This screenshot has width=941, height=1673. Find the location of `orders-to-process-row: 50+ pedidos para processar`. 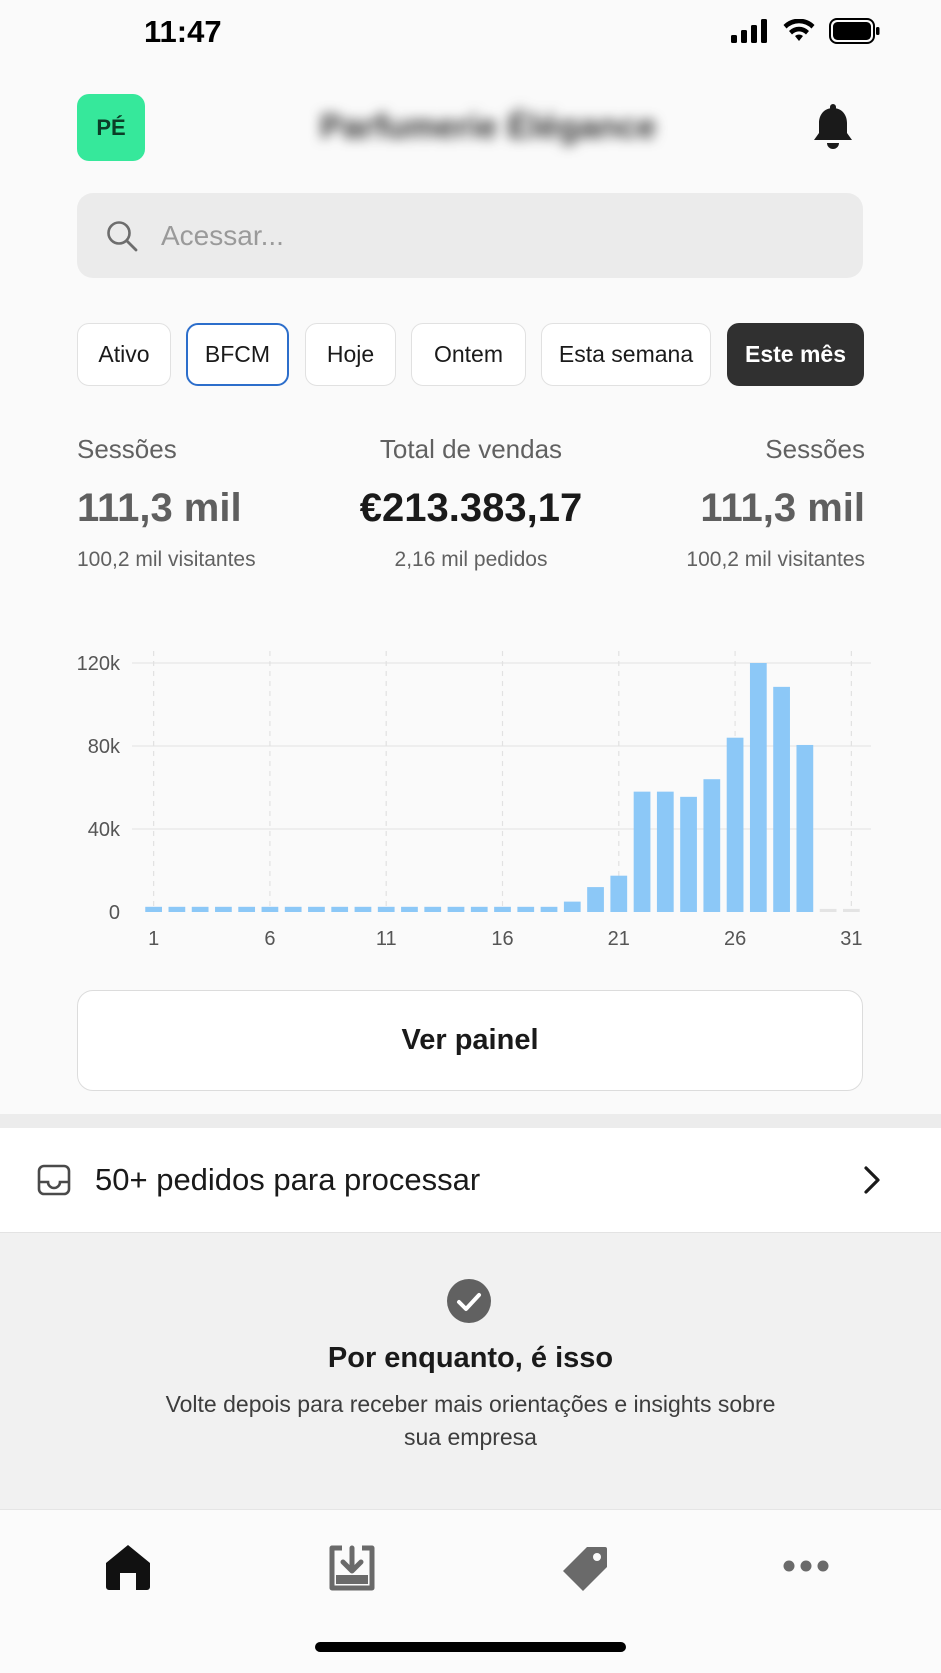

orders-to-process-row: 50+ pedidos para processar is located at coordinates (470, 1180).